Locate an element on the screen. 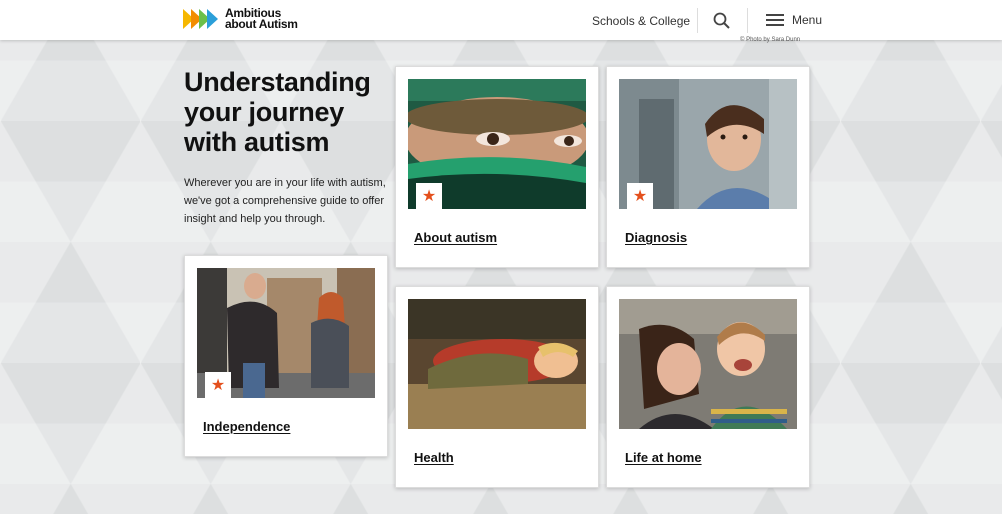 This screenshot has height=514, width=1002. photo-credit: © Photo by Sara Dunn is located at coordinates (770, 40).